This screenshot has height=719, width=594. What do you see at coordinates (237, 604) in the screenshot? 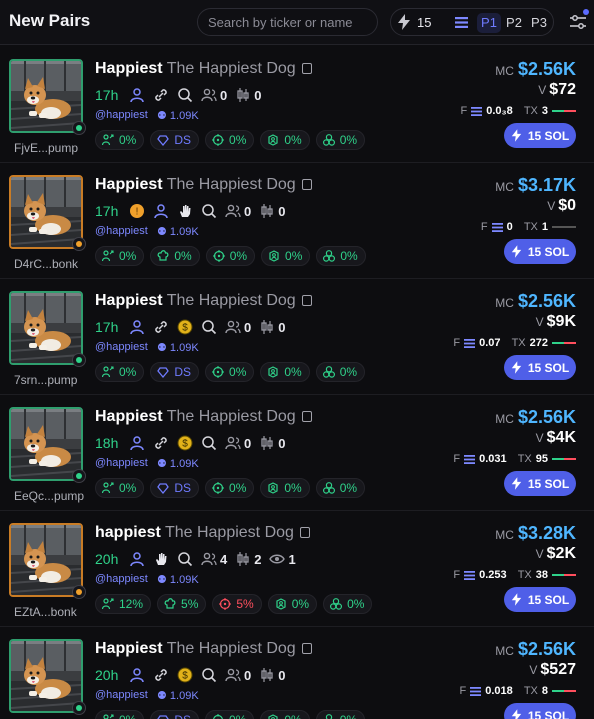
I see `sniper-pill: 5%` at bounding box center [237, 604].